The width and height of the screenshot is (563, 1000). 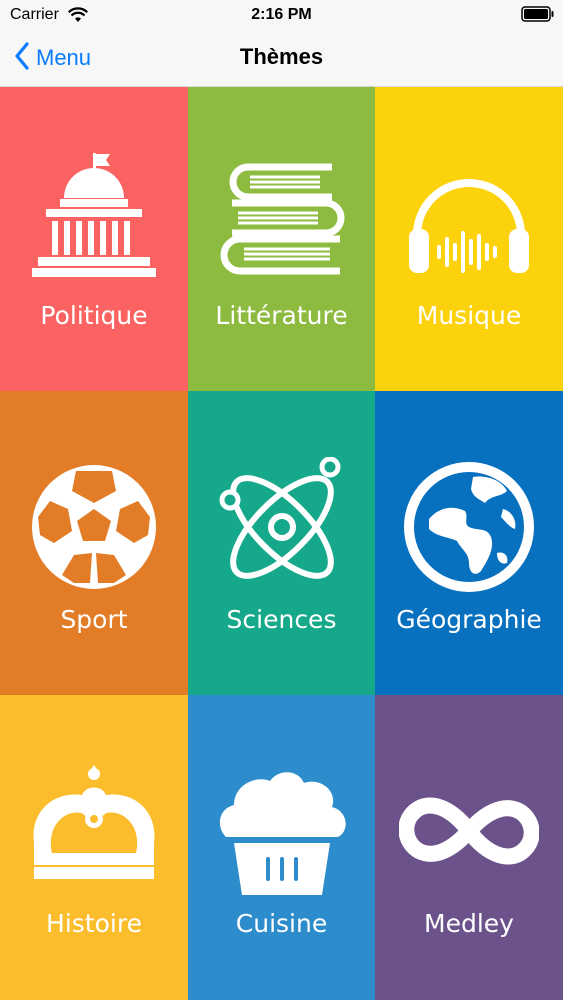 I want to click on theme-tile-cuisine: Cuisine, so click(x=281, y=847).